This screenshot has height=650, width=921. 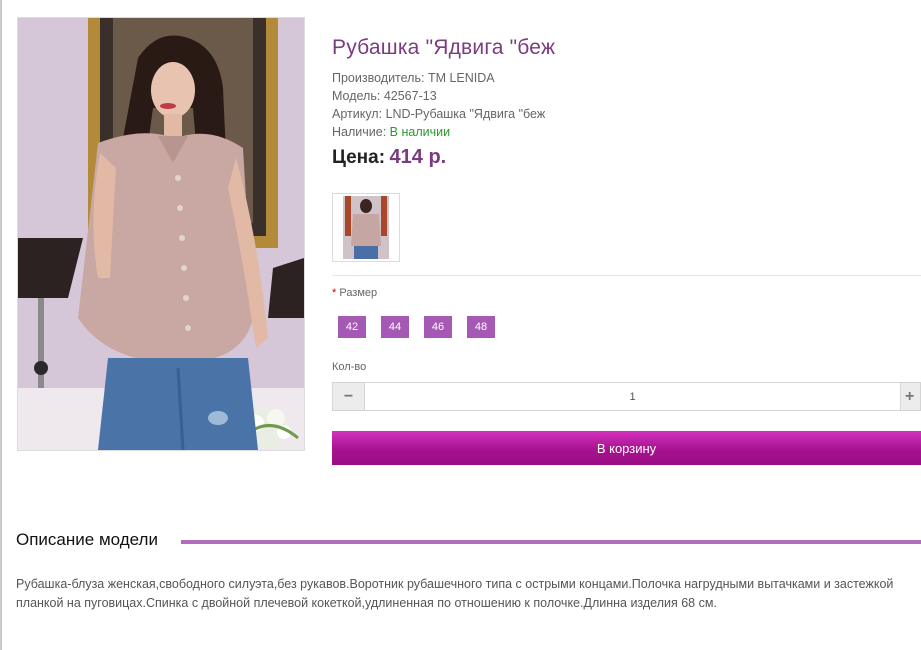 I want to click on quantity-label: Кол-во, so click(x=349, y=367).